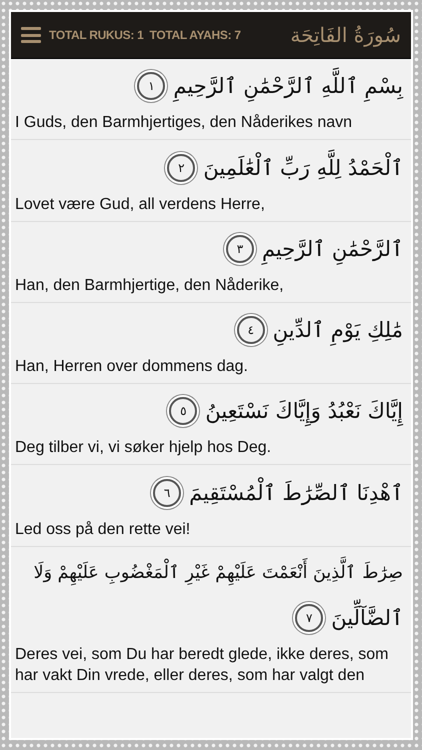 This screenshot has height=750, width=422. I want to click on ayah-number: ٧, so click(309, 618).